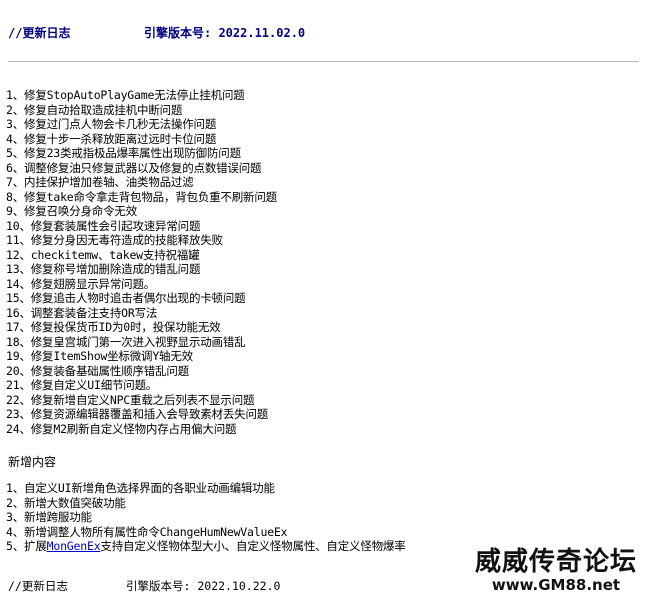  What do you see at coordinates (140, 488) in the screenshot?
I see `list-item: 1、自定义UI新增角色选择界面的各职业动画编辑功能` at bounding box center [140, 488].